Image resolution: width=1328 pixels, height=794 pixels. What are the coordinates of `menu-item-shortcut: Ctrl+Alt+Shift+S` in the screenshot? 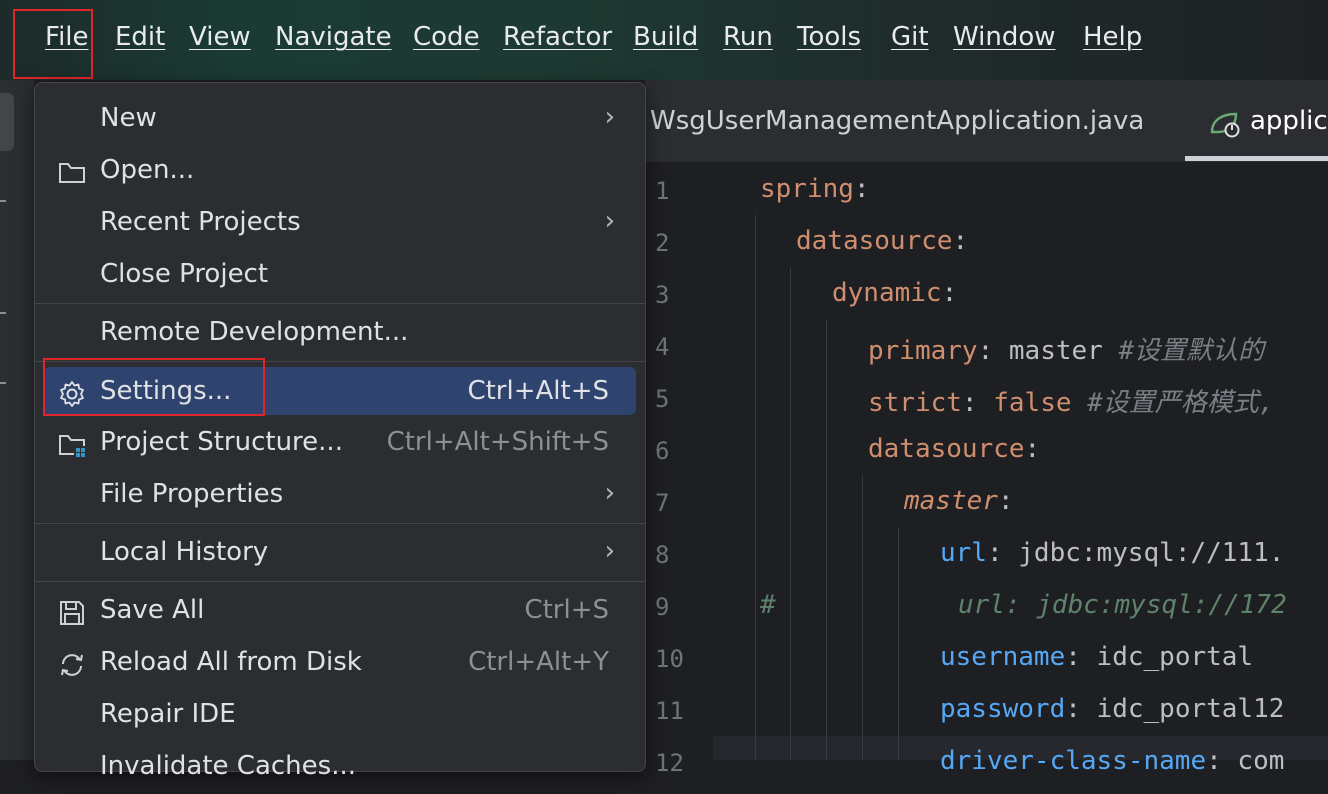 It's located at (497, 442).